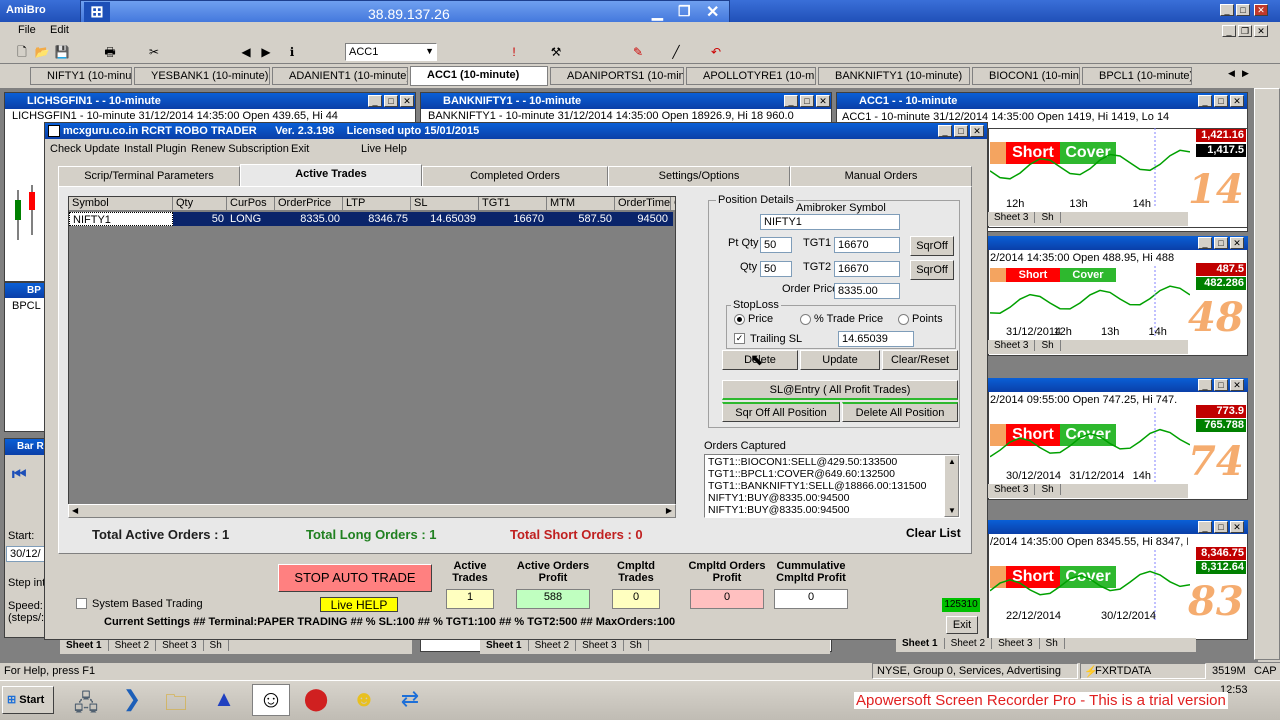  Describe the element at coordinates (894, 76) in the screenshot. I see `doc-tab: BANKNIFTY1 (10-minute)` at that location.